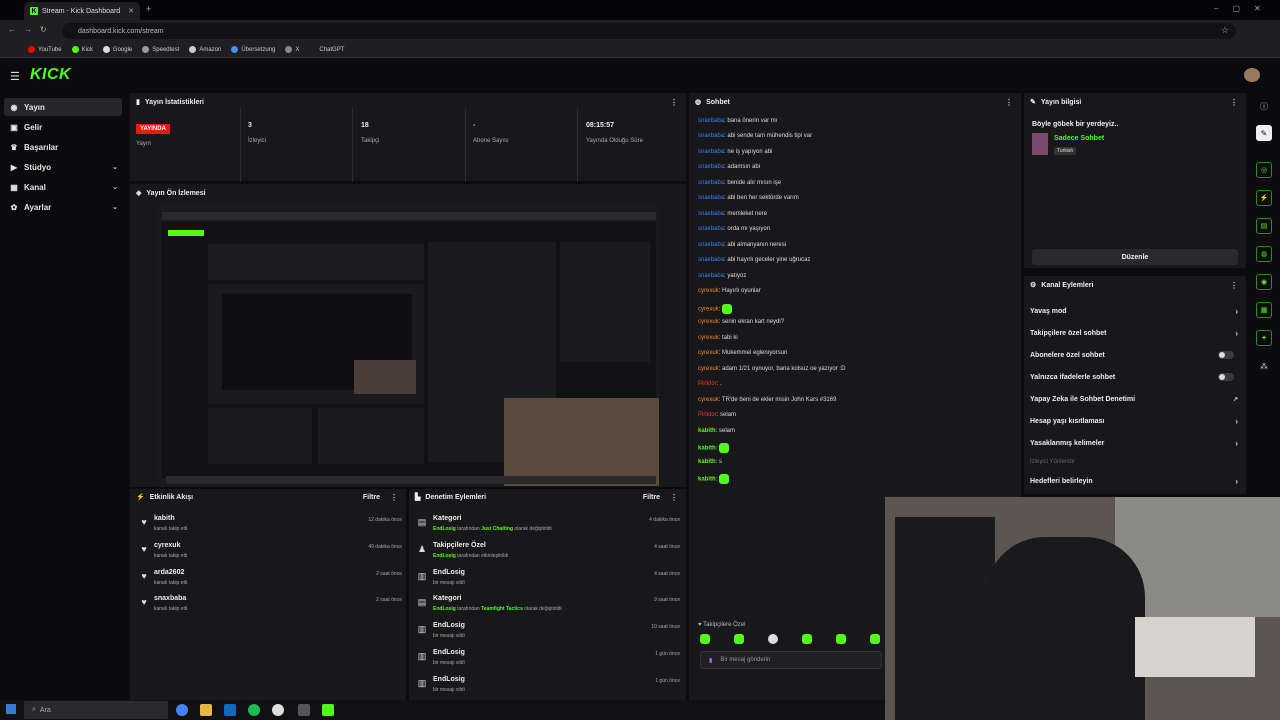 This screenshot has width=1280, height=720. Describe the element at coordinates (45, 49) in the screenshot. I see `bookmark-youtube: YouTube` at that location.